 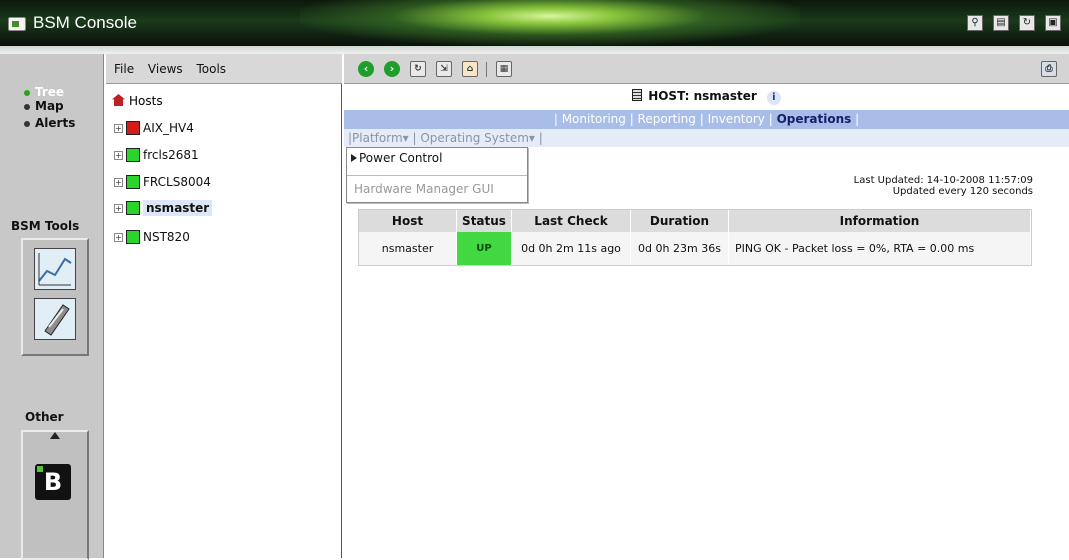 I want to click on menu-file: File, so click(x=124, y=69).